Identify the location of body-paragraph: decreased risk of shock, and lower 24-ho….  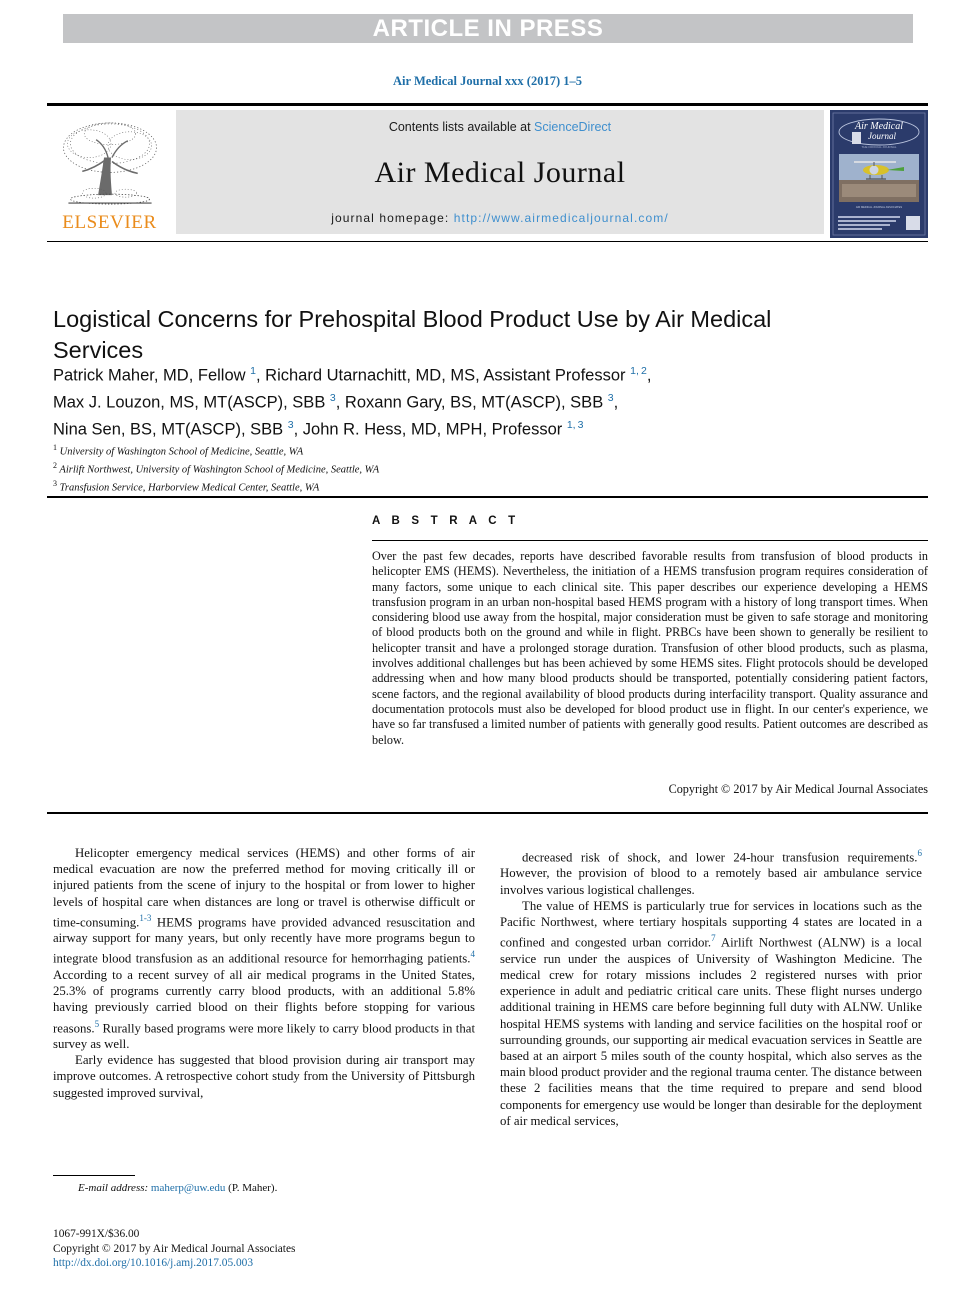
(711, 872).